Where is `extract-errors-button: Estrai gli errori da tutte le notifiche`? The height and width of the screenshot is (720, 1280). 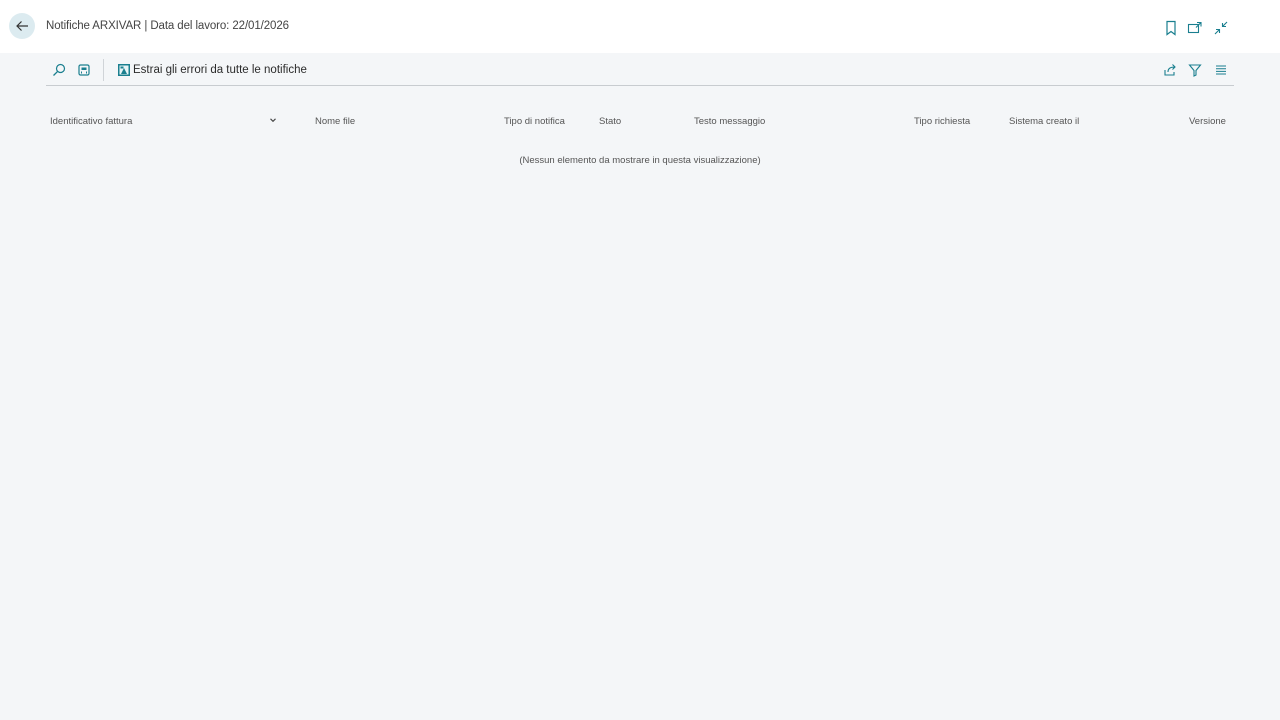
extract-errors-button: Estrai gli errori da tutte le notifiche is located at coordinates (212, 70).